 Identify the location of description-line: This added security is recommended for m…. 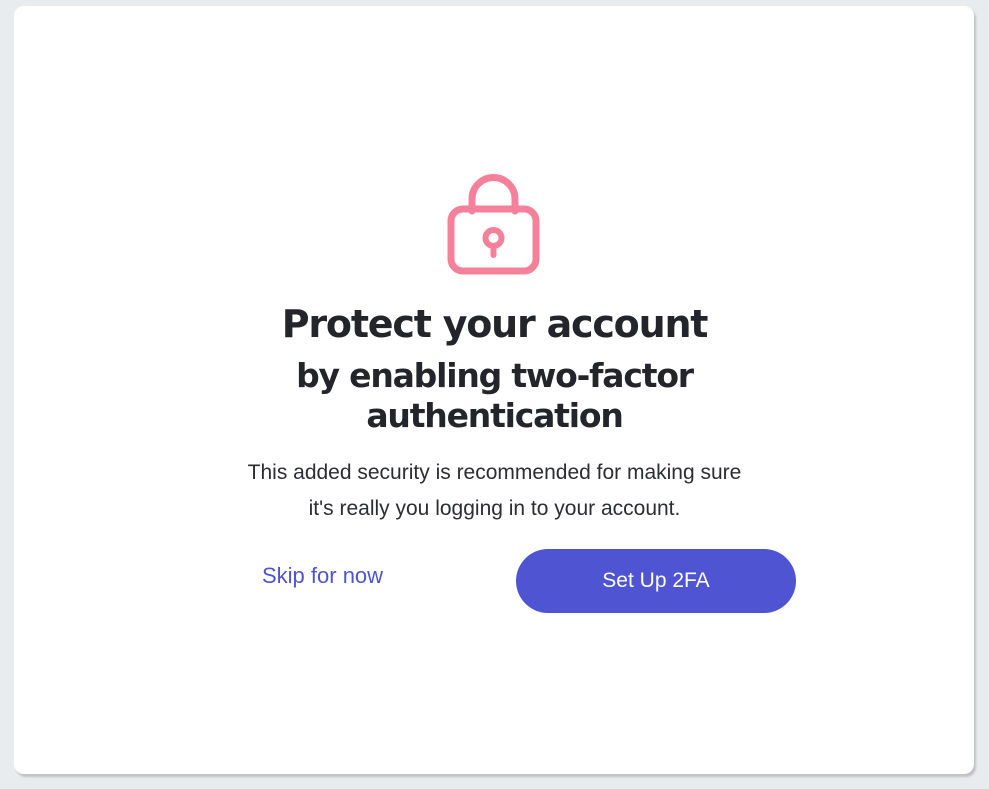
(494, 472).